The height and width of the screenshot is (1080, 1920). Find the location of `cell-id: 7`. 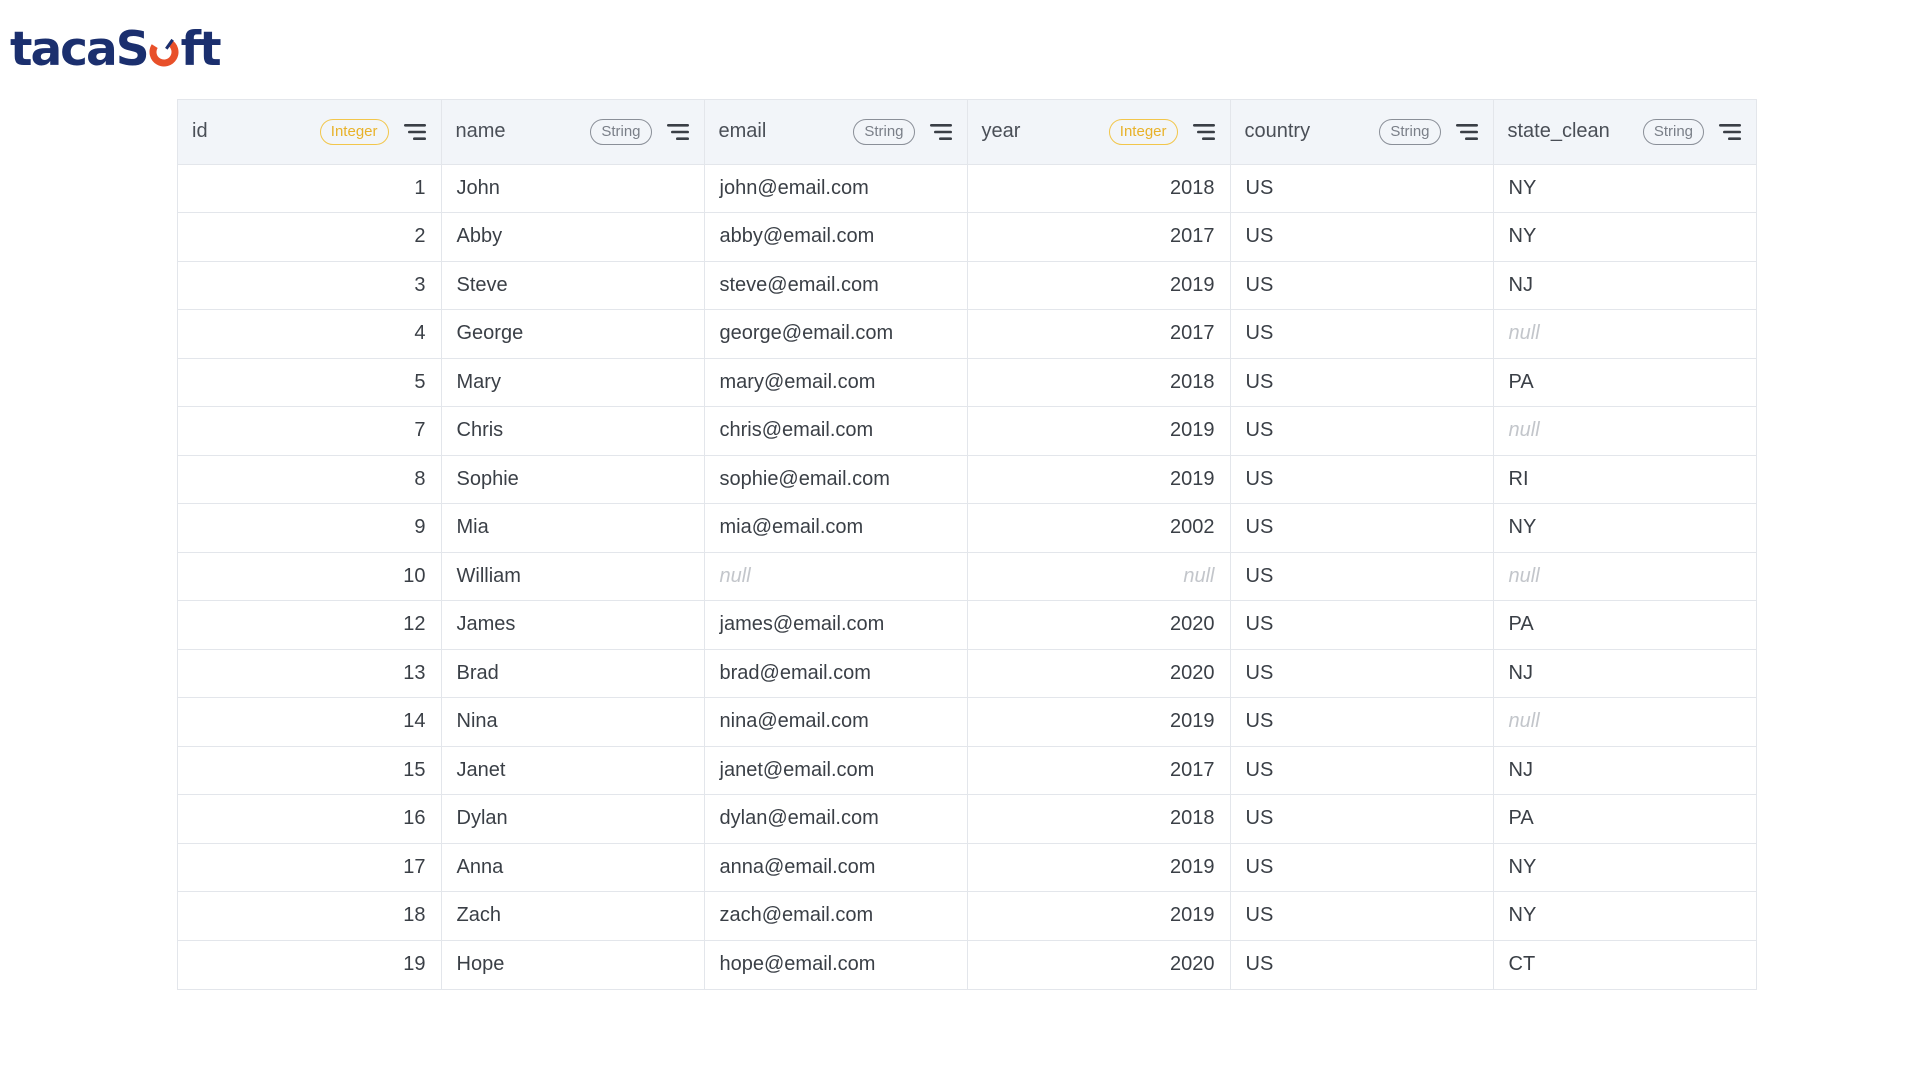

cell-id: 7 is located at coordinates (310, 431).